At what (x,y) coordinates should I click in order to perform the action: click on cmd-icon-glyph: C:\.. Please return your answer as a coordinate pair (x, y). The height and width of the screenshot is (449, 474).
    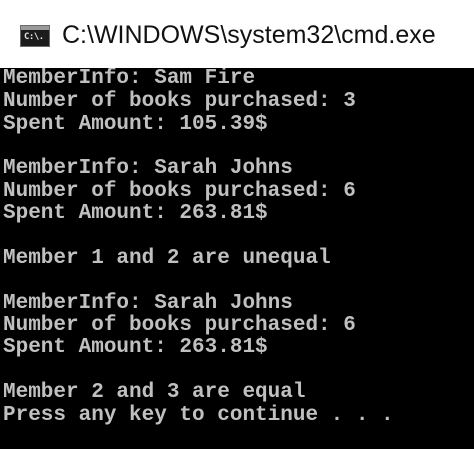
    Looking at the image, I should click on (34, 37).